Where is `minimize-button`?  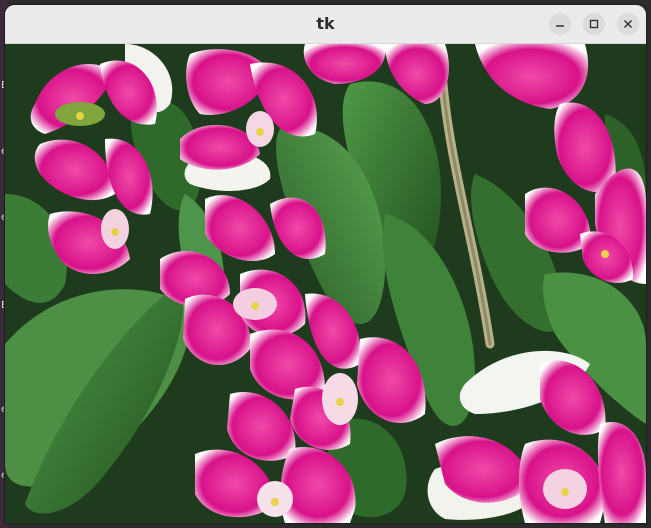
minimize-button is located at coordinates (560, 24).